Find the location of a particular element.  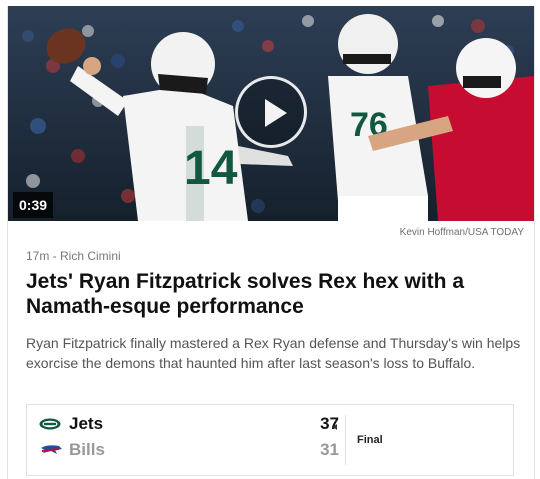

photo-credit: Kevin Hoffman/USA TODAY is located at coordinates (461, 232).